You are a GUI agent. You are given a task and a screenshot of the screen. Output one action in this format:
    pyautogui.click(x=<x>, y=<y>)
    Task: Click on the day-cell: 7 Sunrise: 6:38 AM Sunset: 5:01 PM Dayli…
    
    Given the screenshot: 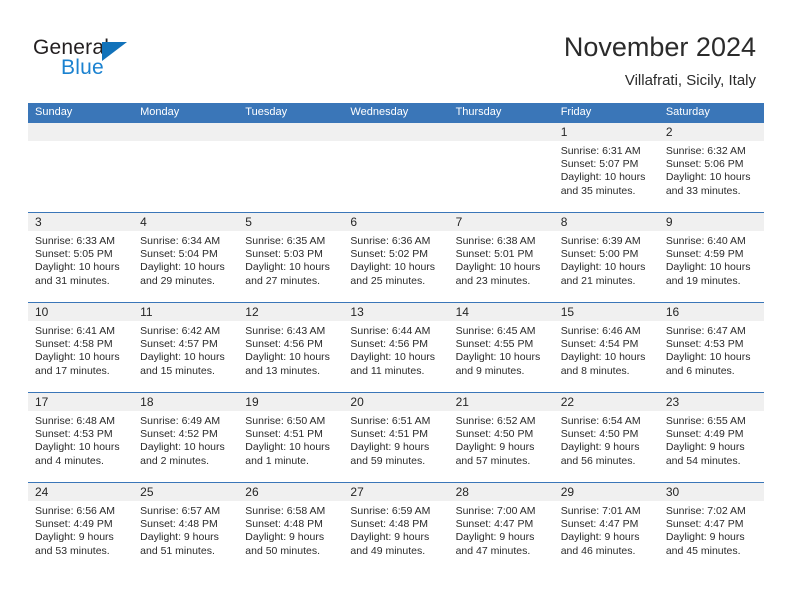 What is the action you would take?
    pyautogui.click(x=501, y=257)
    